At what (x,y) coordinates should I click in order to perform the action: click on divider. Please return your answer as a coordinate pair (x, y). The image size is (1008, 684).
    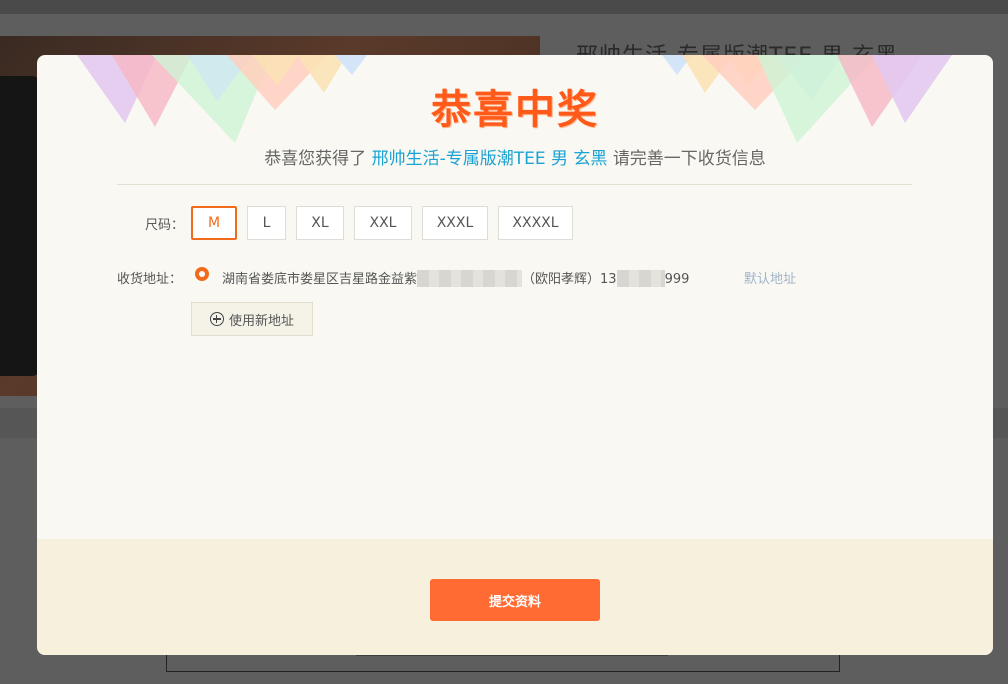
    Looking at the image, I should click on (514, 184).